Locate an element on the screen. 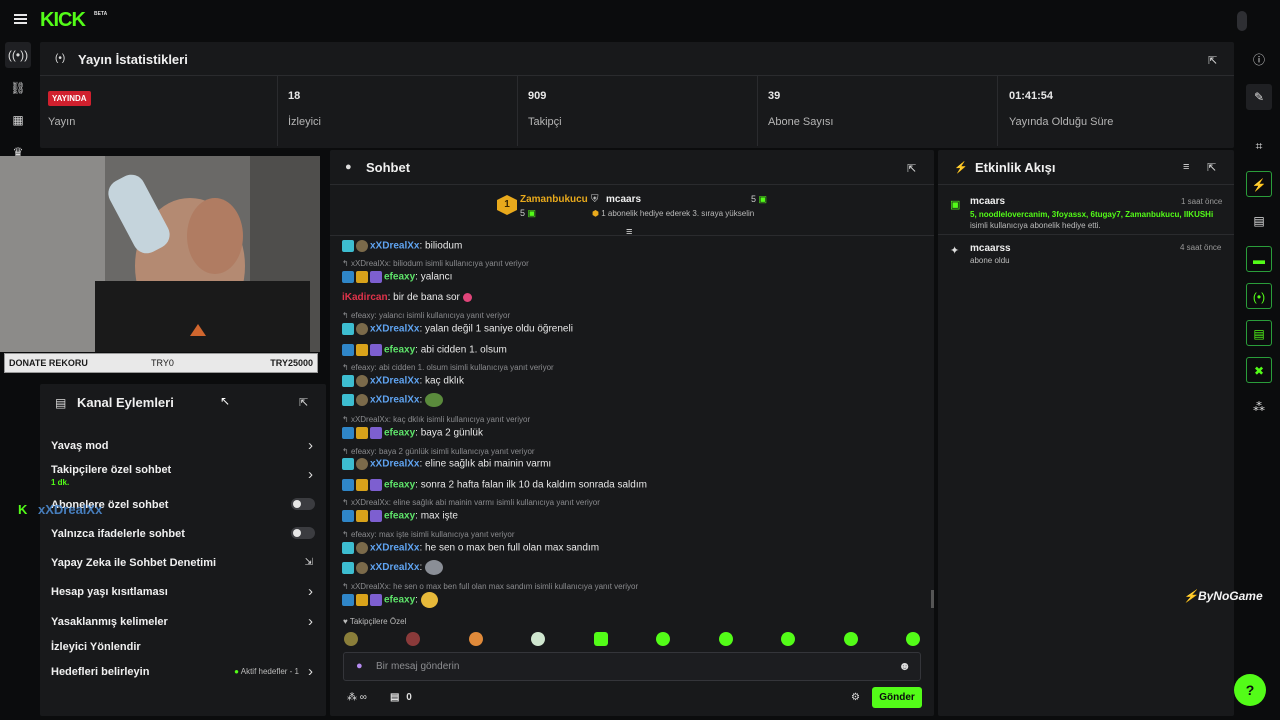 This screenshot has width=1280, height=720. event-user: mcaars is located at coordinates (987, 201).